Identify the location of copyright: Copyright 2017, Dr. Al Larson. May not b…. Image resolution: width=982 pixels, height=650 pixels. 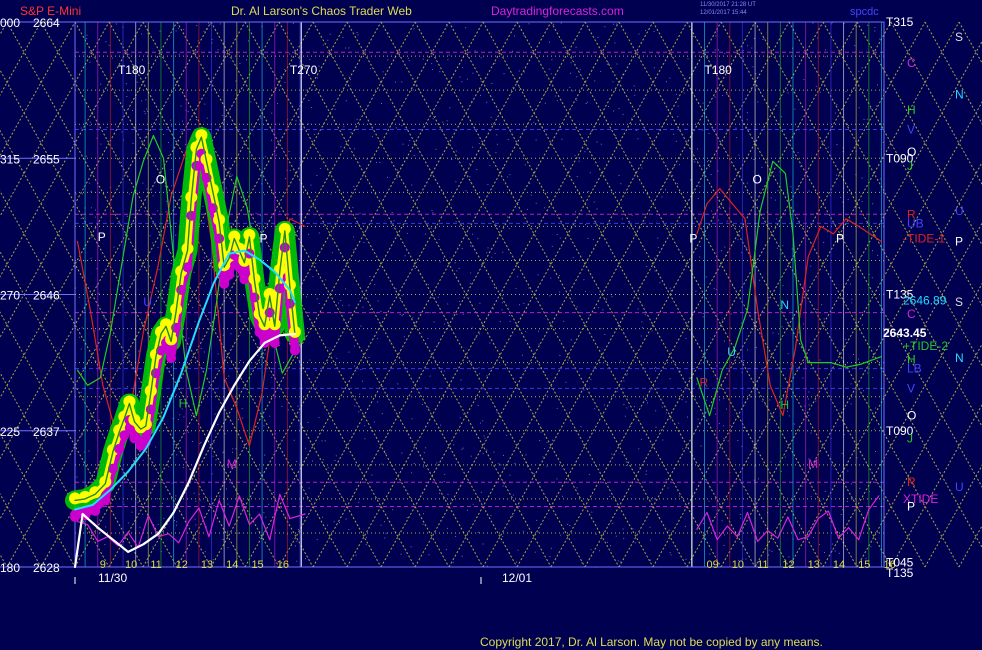
(651, 642).